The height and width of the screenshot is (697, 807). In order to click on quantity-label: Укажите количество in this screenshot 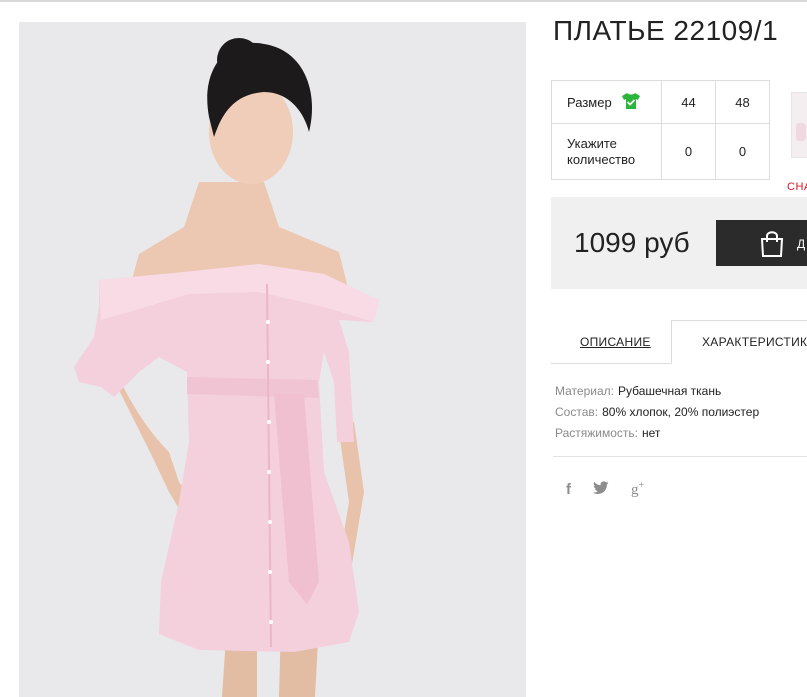, I will do `click(601, 151)`.